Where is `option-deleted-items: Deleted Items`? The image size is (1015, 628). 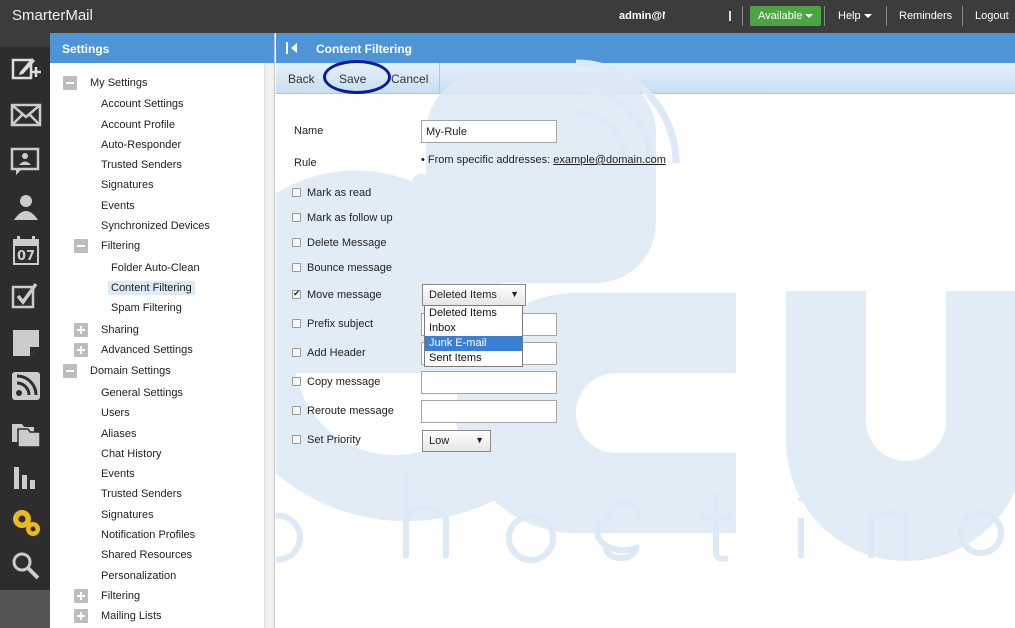
option-deleted-items: Deleted Items is located at coordinates (473, 313).